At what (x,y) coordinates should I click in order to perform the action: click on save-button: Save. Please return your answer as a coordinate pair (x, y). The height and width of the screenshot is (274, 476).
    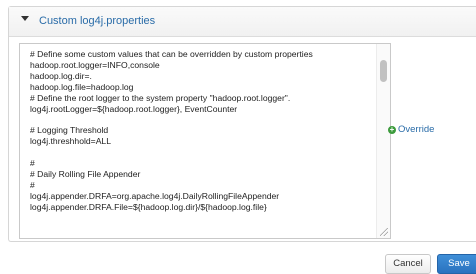
    Looking at the image, I should click on (456, 264).